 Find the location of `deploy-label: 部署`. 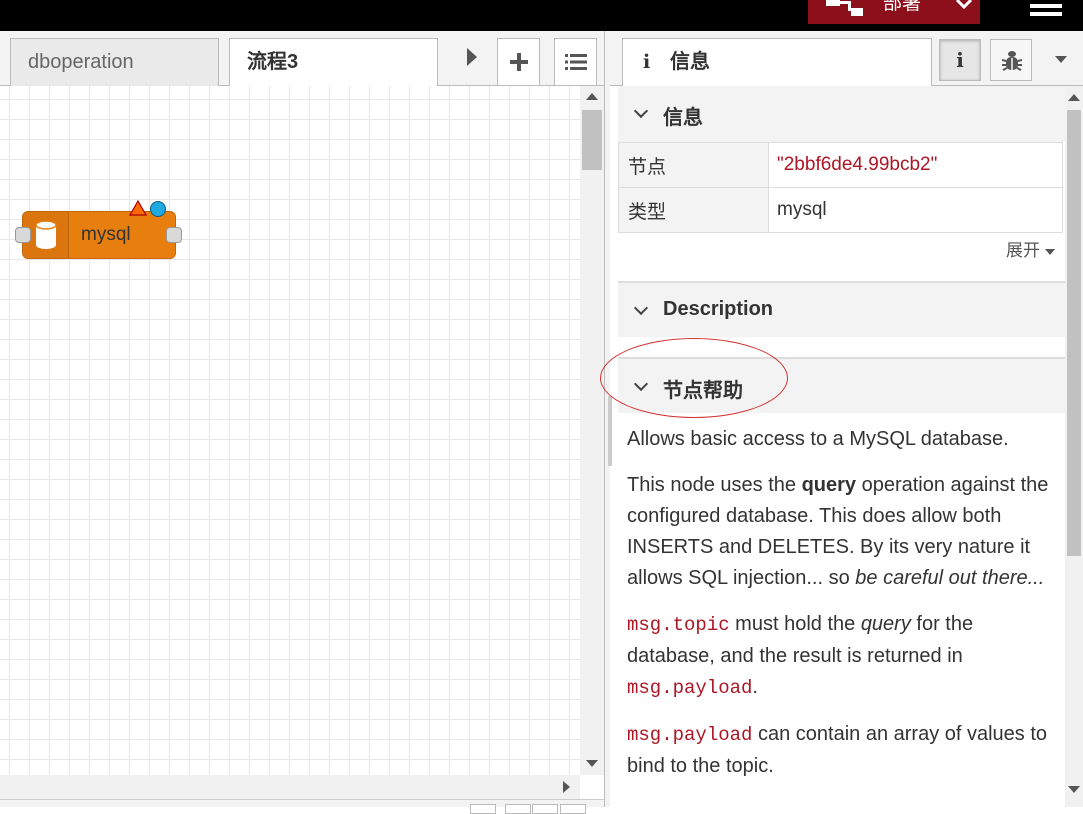

deploy-label: 部署 is located at coordinates (902, 7).